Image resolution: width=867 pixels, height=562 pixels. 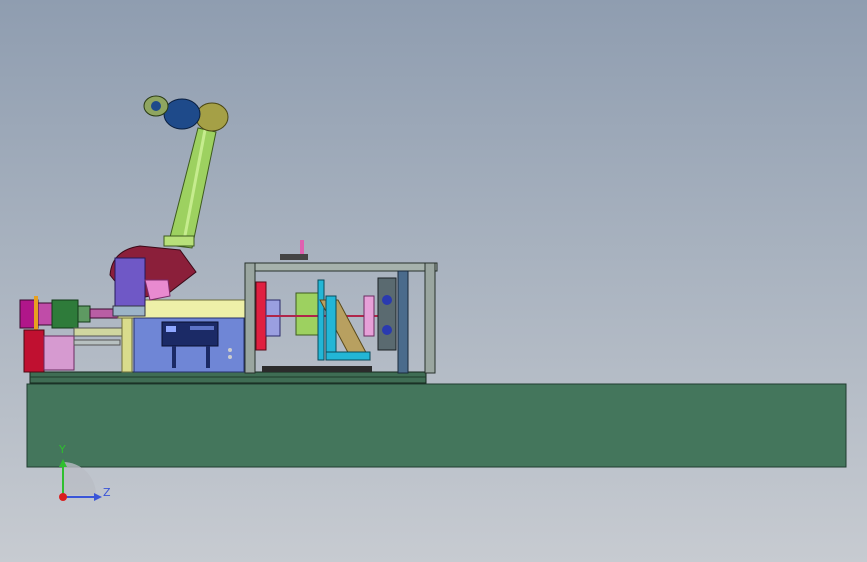 I want to click on control-box, so click(x=189, y=345).